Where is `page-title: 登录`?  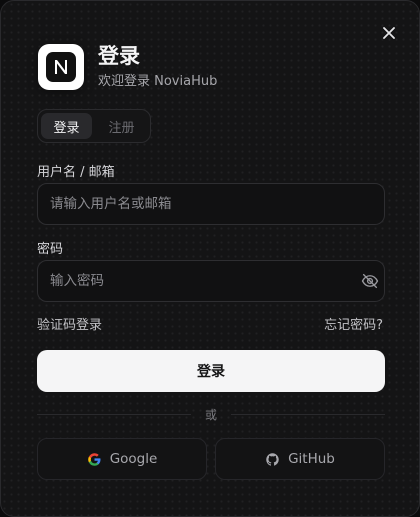 page-title: 登录 is located at coordinates (119, 56).